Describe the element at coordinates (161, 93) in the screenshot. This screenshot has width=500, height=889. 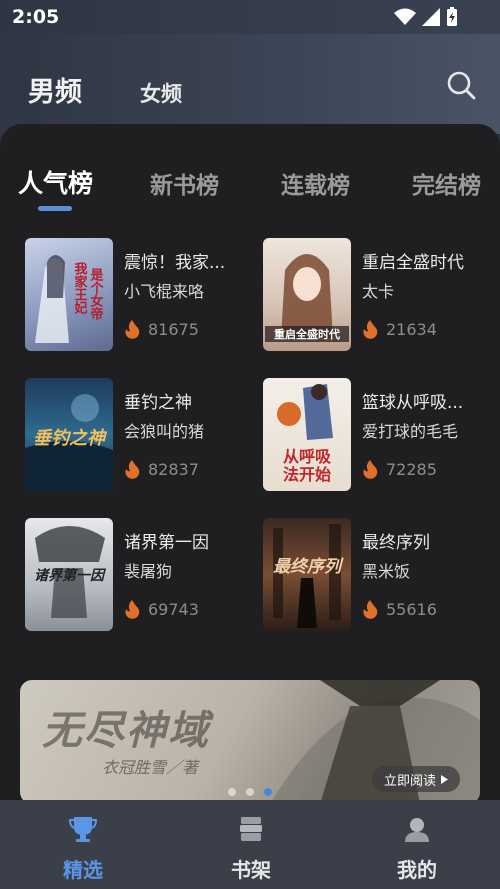
I see `tab-female: 女频` at that location.